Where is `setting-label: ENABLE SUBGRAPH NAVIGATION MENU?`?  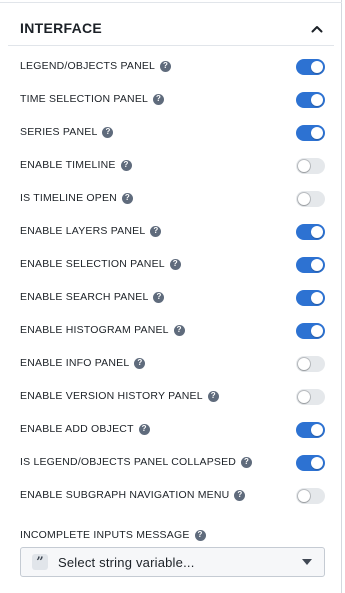 setting-label: ENABLE SUBGRAPH NAVIGATION MENU? is located at coordinates (133, 495).